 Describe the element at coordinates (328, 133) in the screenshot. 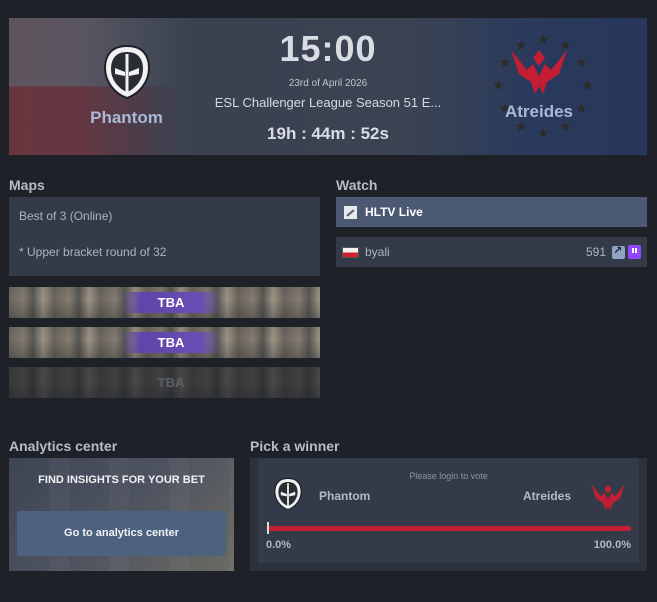

I see `countdown: 19h : 44m : 52s` at that location.